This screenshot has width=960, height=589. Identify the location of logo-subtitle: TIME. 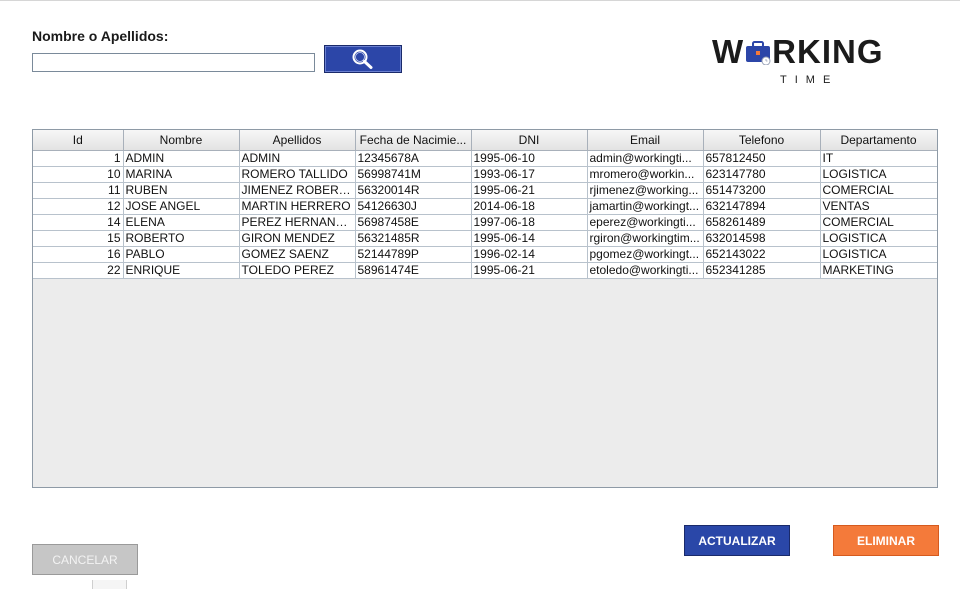
(809, 80).